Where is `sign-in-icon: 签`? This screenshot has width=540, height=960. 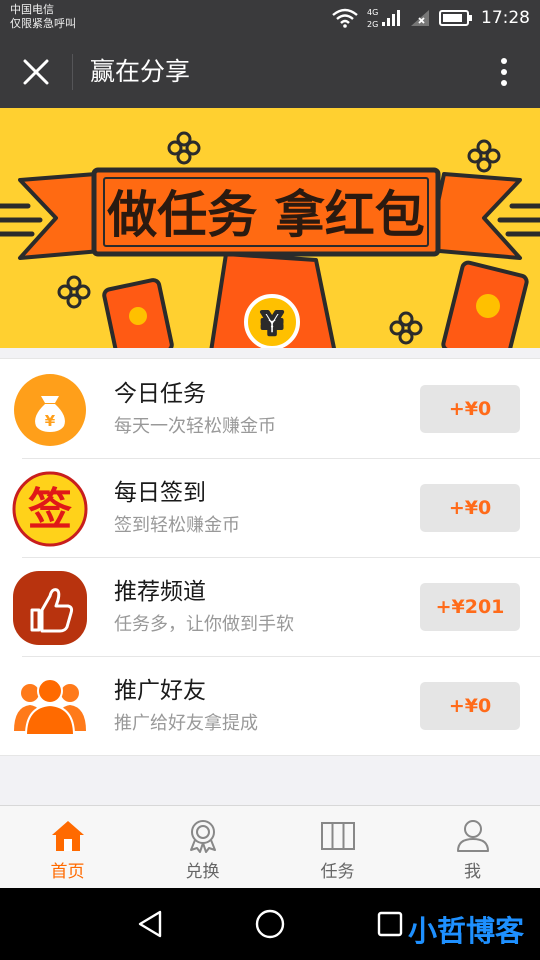
sign-in-icon: 签 is located at coordinates (50, 509).